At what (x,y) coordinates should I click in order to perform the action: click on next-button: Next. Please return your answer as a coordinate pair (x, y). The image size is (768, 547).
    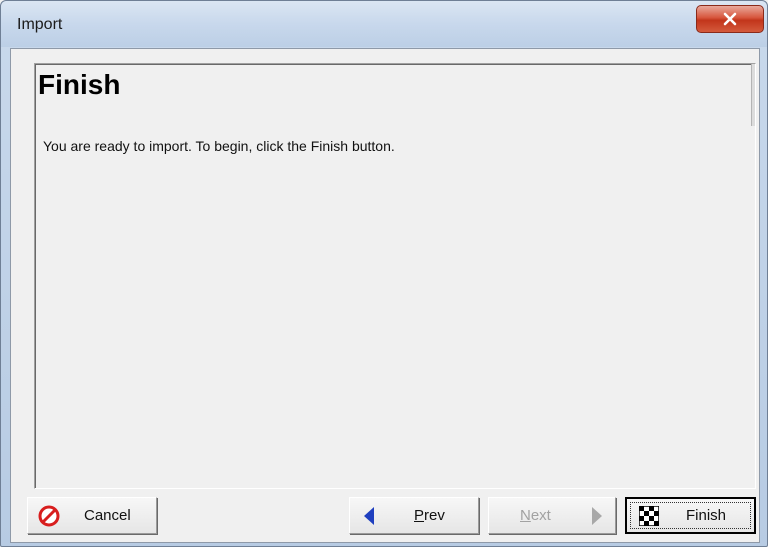
    Looking at the image, I should click on (552, 515).